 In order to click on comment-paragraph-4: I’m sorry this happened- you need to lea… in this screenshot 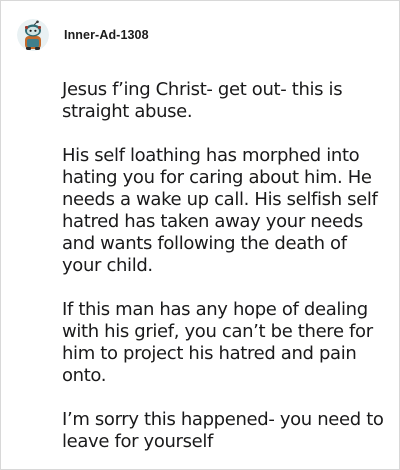, I will do `click(223, 430)`.